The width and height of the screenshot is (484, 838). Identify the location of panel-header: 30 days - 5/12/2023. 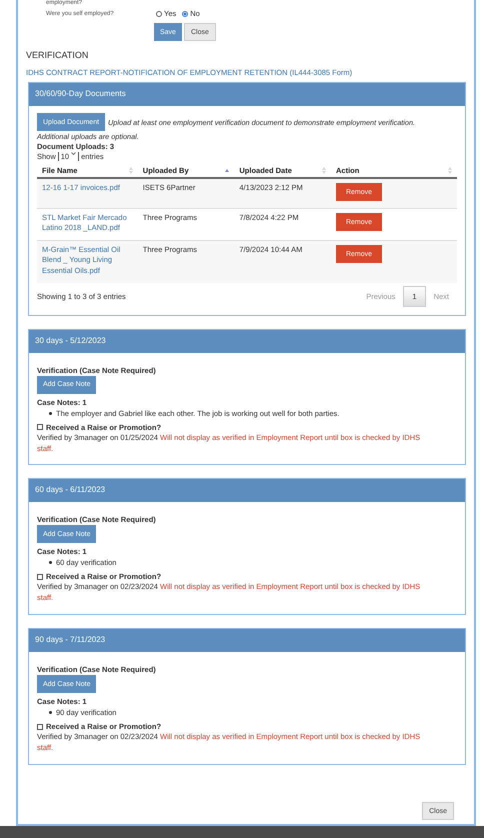
(247, 341).